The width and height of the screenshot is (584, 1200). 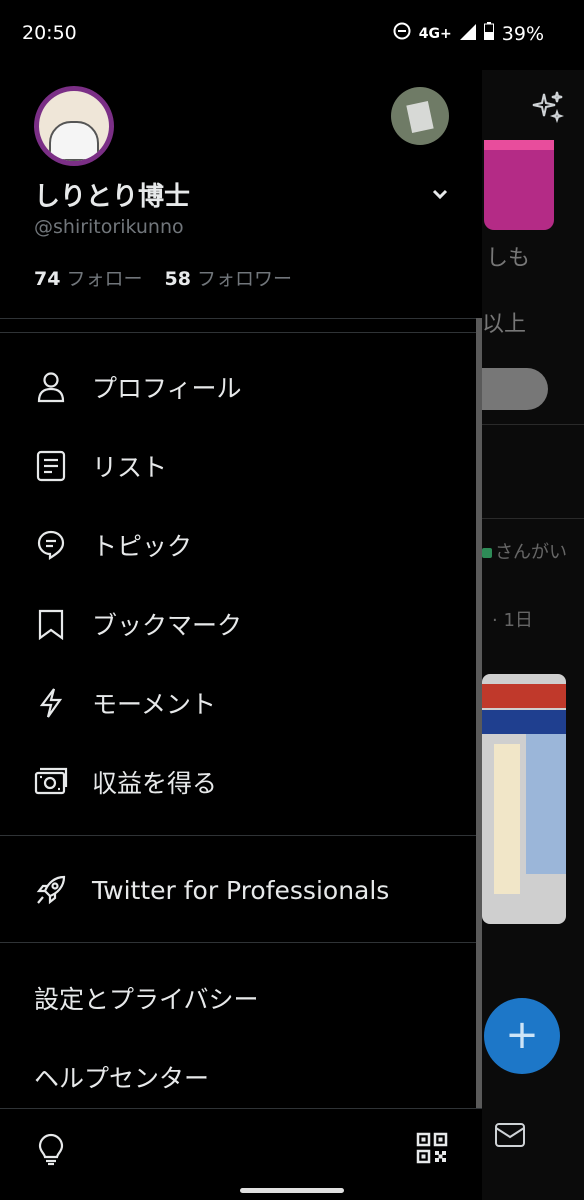 What do you see at coordinates (51, 387) in the screenshot?
I see `person-icon` at bounding box center [51, 387].